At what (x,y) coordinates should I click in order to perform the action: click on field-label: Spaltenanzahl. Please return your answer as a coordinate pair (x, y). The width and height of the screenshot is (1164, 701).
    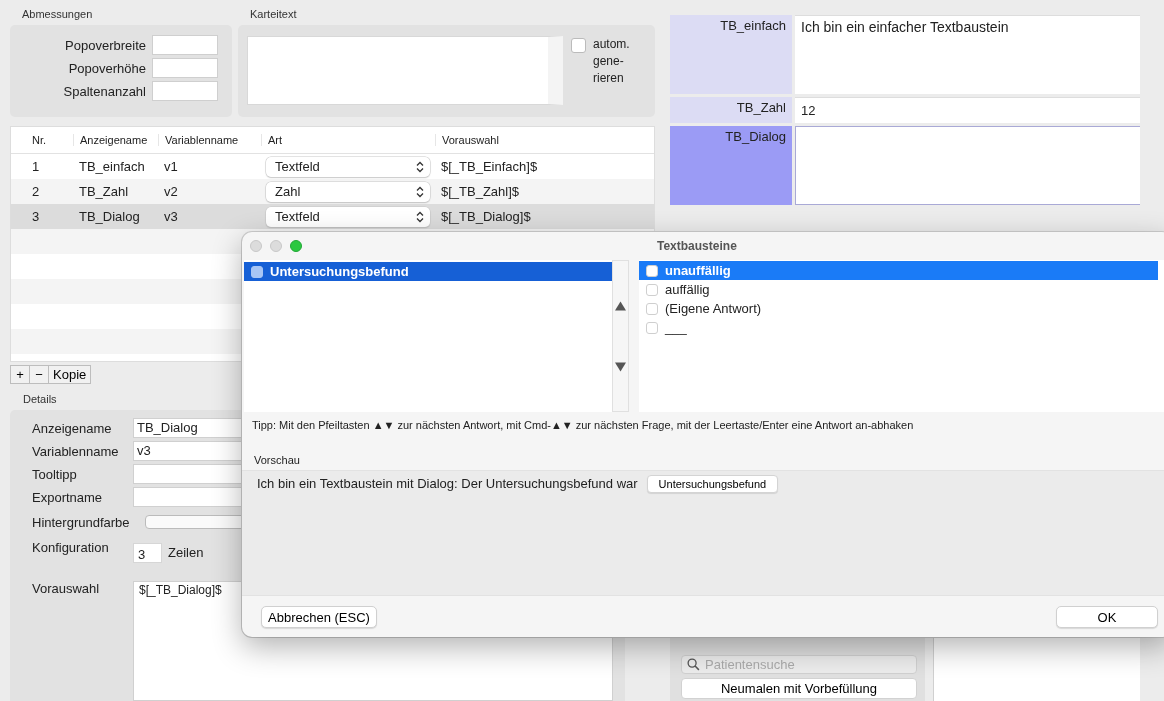
    Looking at the image, I should click on (104, 91).